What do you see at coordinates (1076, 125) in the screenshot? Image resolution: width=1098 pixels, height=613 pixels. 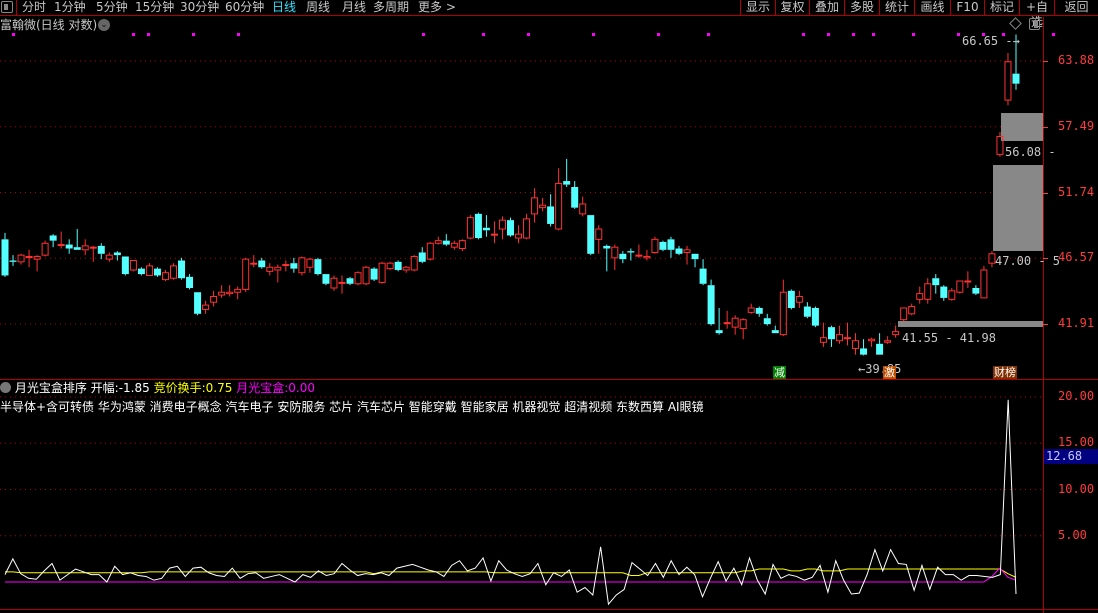 I see `price-axis-label: 57.49` at bounding box center [1076, 125].